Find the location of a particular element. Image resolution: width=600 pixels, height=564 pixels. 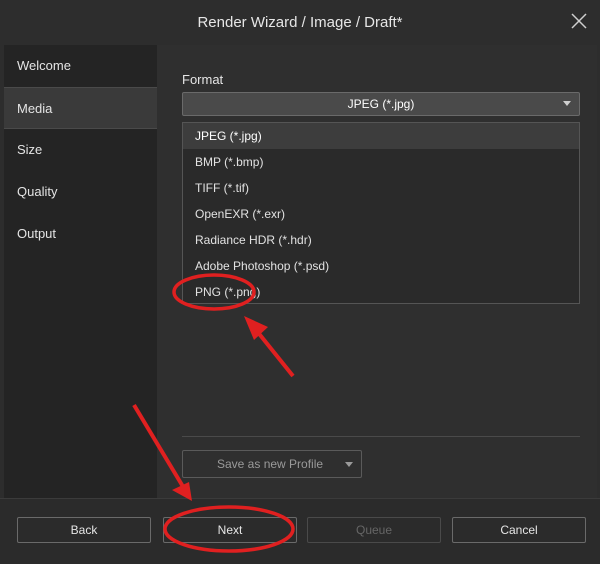

sidebar-item-label: Size is located at coordinates (30, 149).